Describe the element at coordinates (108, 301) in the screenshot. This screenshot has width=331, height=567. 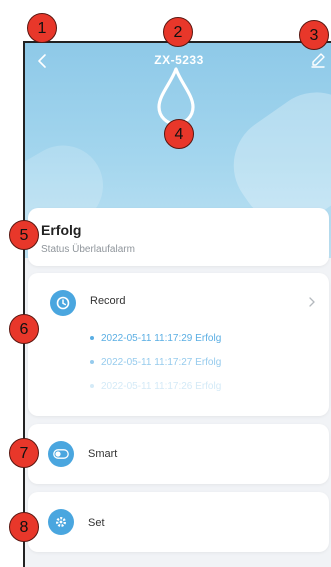
I see `record-label: Record` at that location.